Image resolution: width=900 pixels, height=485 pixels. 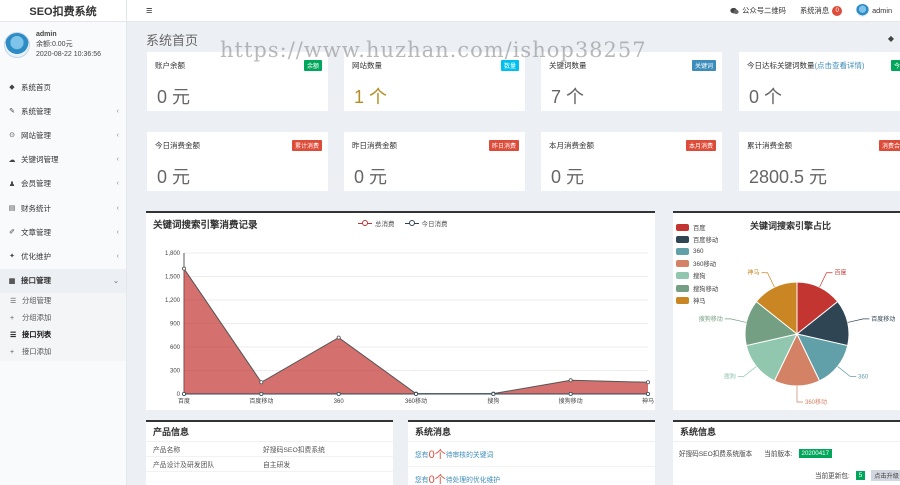 I want to click on stat-badge: 余额, so click(x=312, y=65).